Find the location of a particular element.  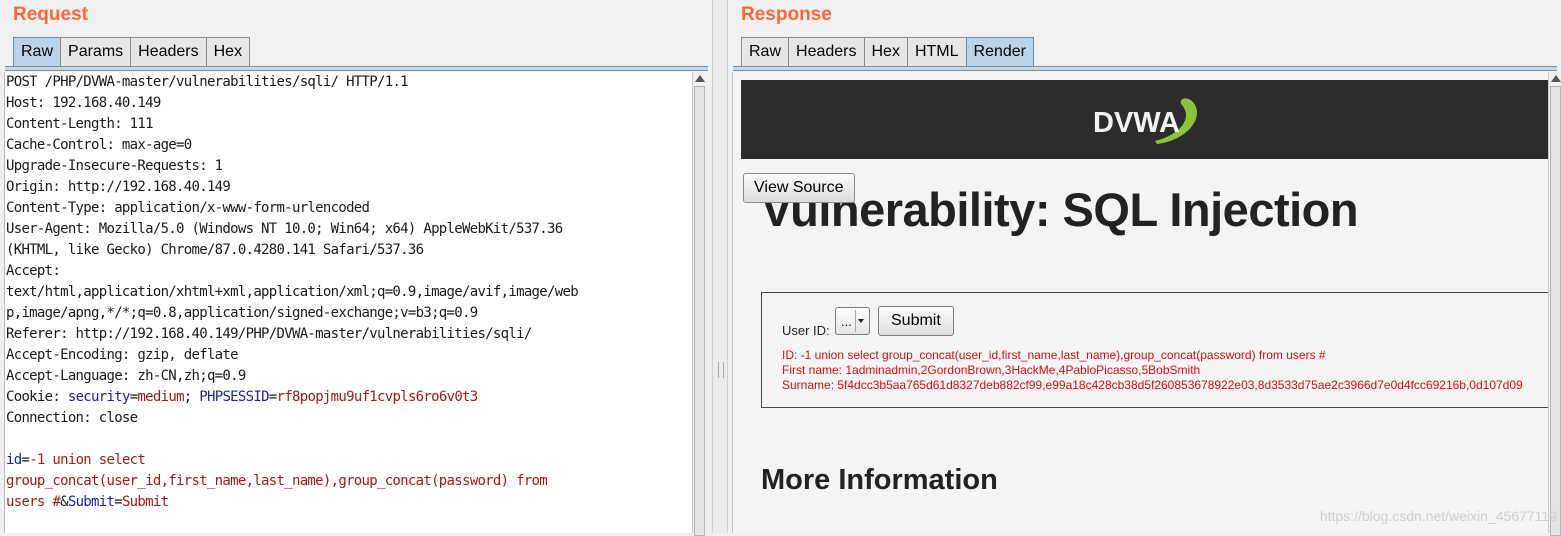

header-origin: Origin: http://192.168.40.149 is located at coordinates (118, 187).